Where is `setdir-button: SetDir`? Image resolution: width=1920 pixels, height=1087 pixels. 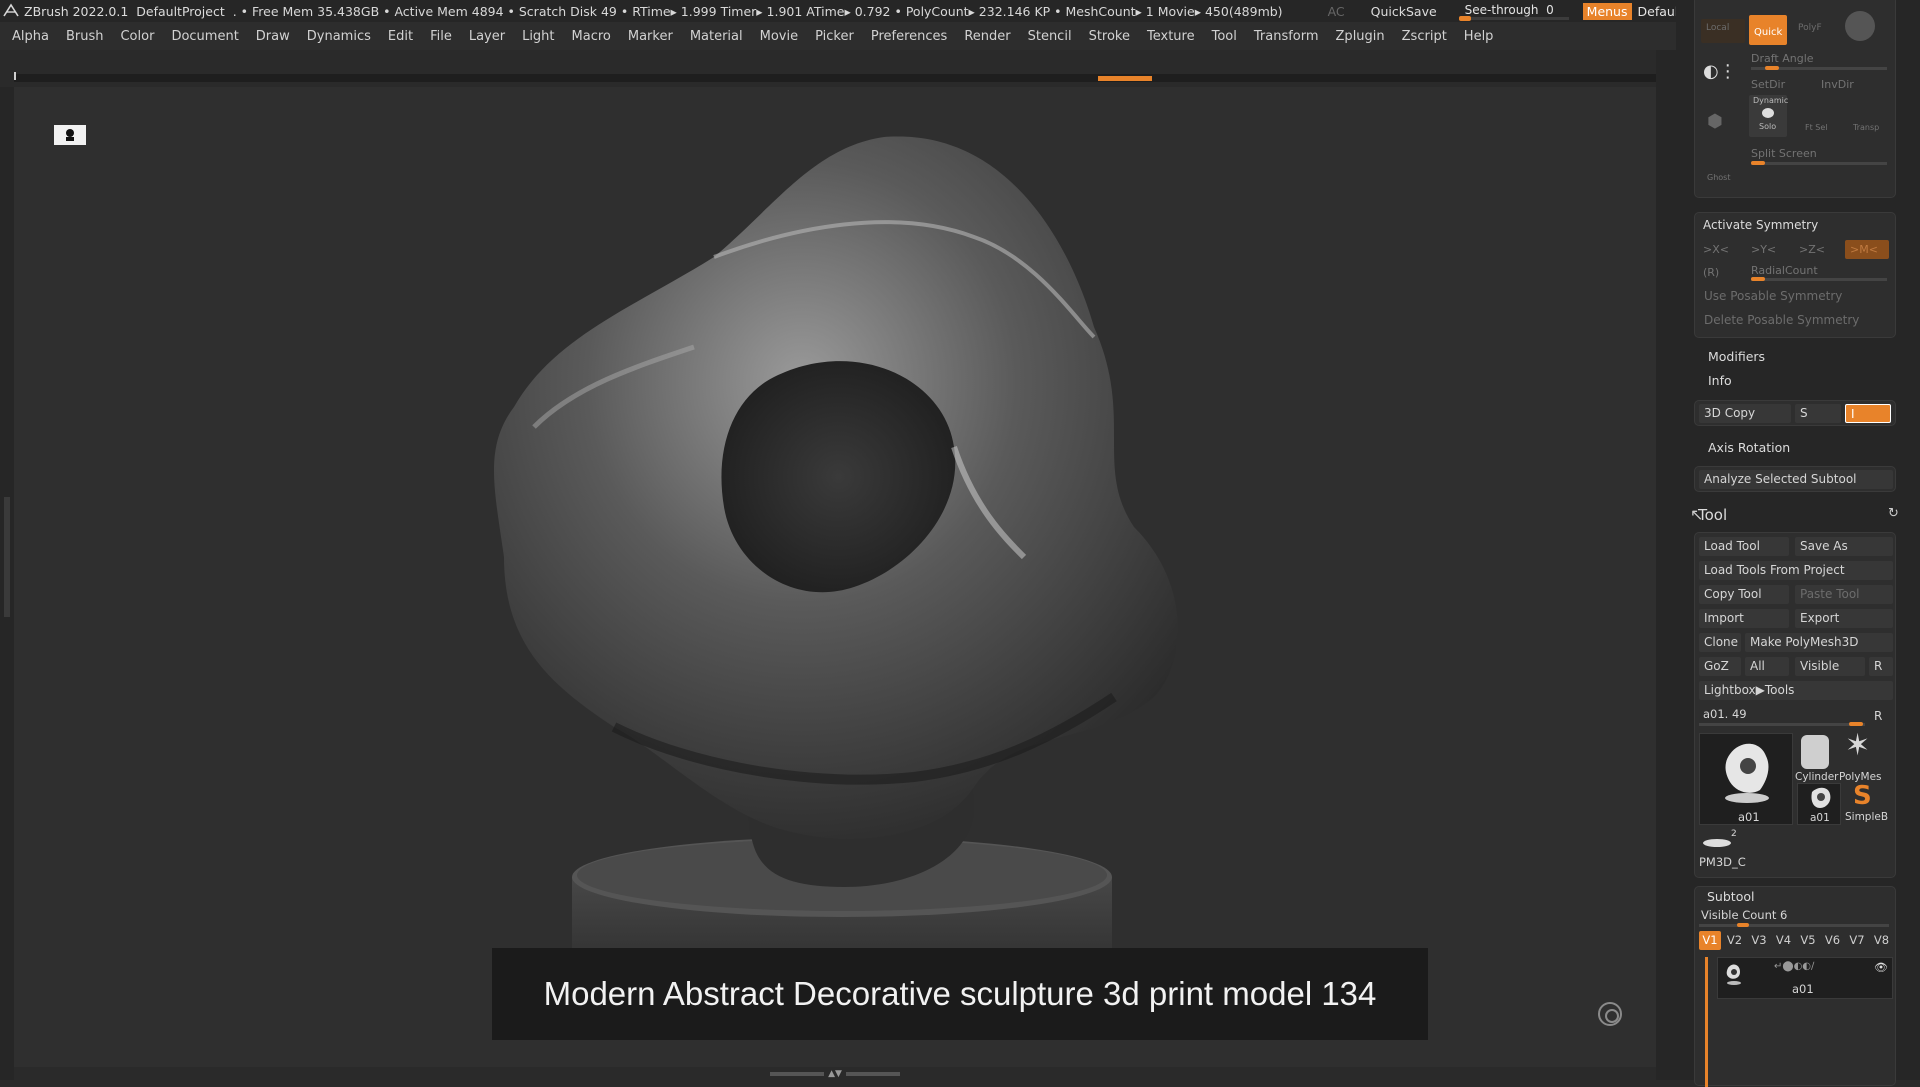 setdir-button: SetDir is located at coordinates (1768, 84).